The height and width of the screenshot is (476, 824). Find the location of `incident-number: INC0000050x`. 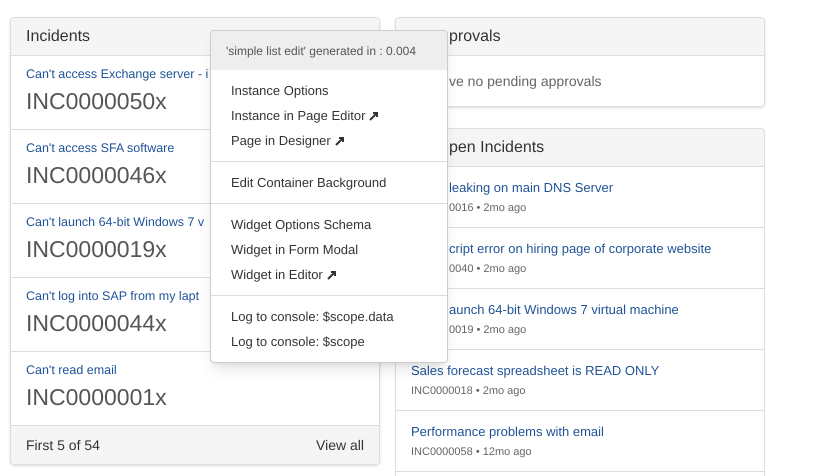

incident-number: INC0000050x is located at coordinates (96, 101).